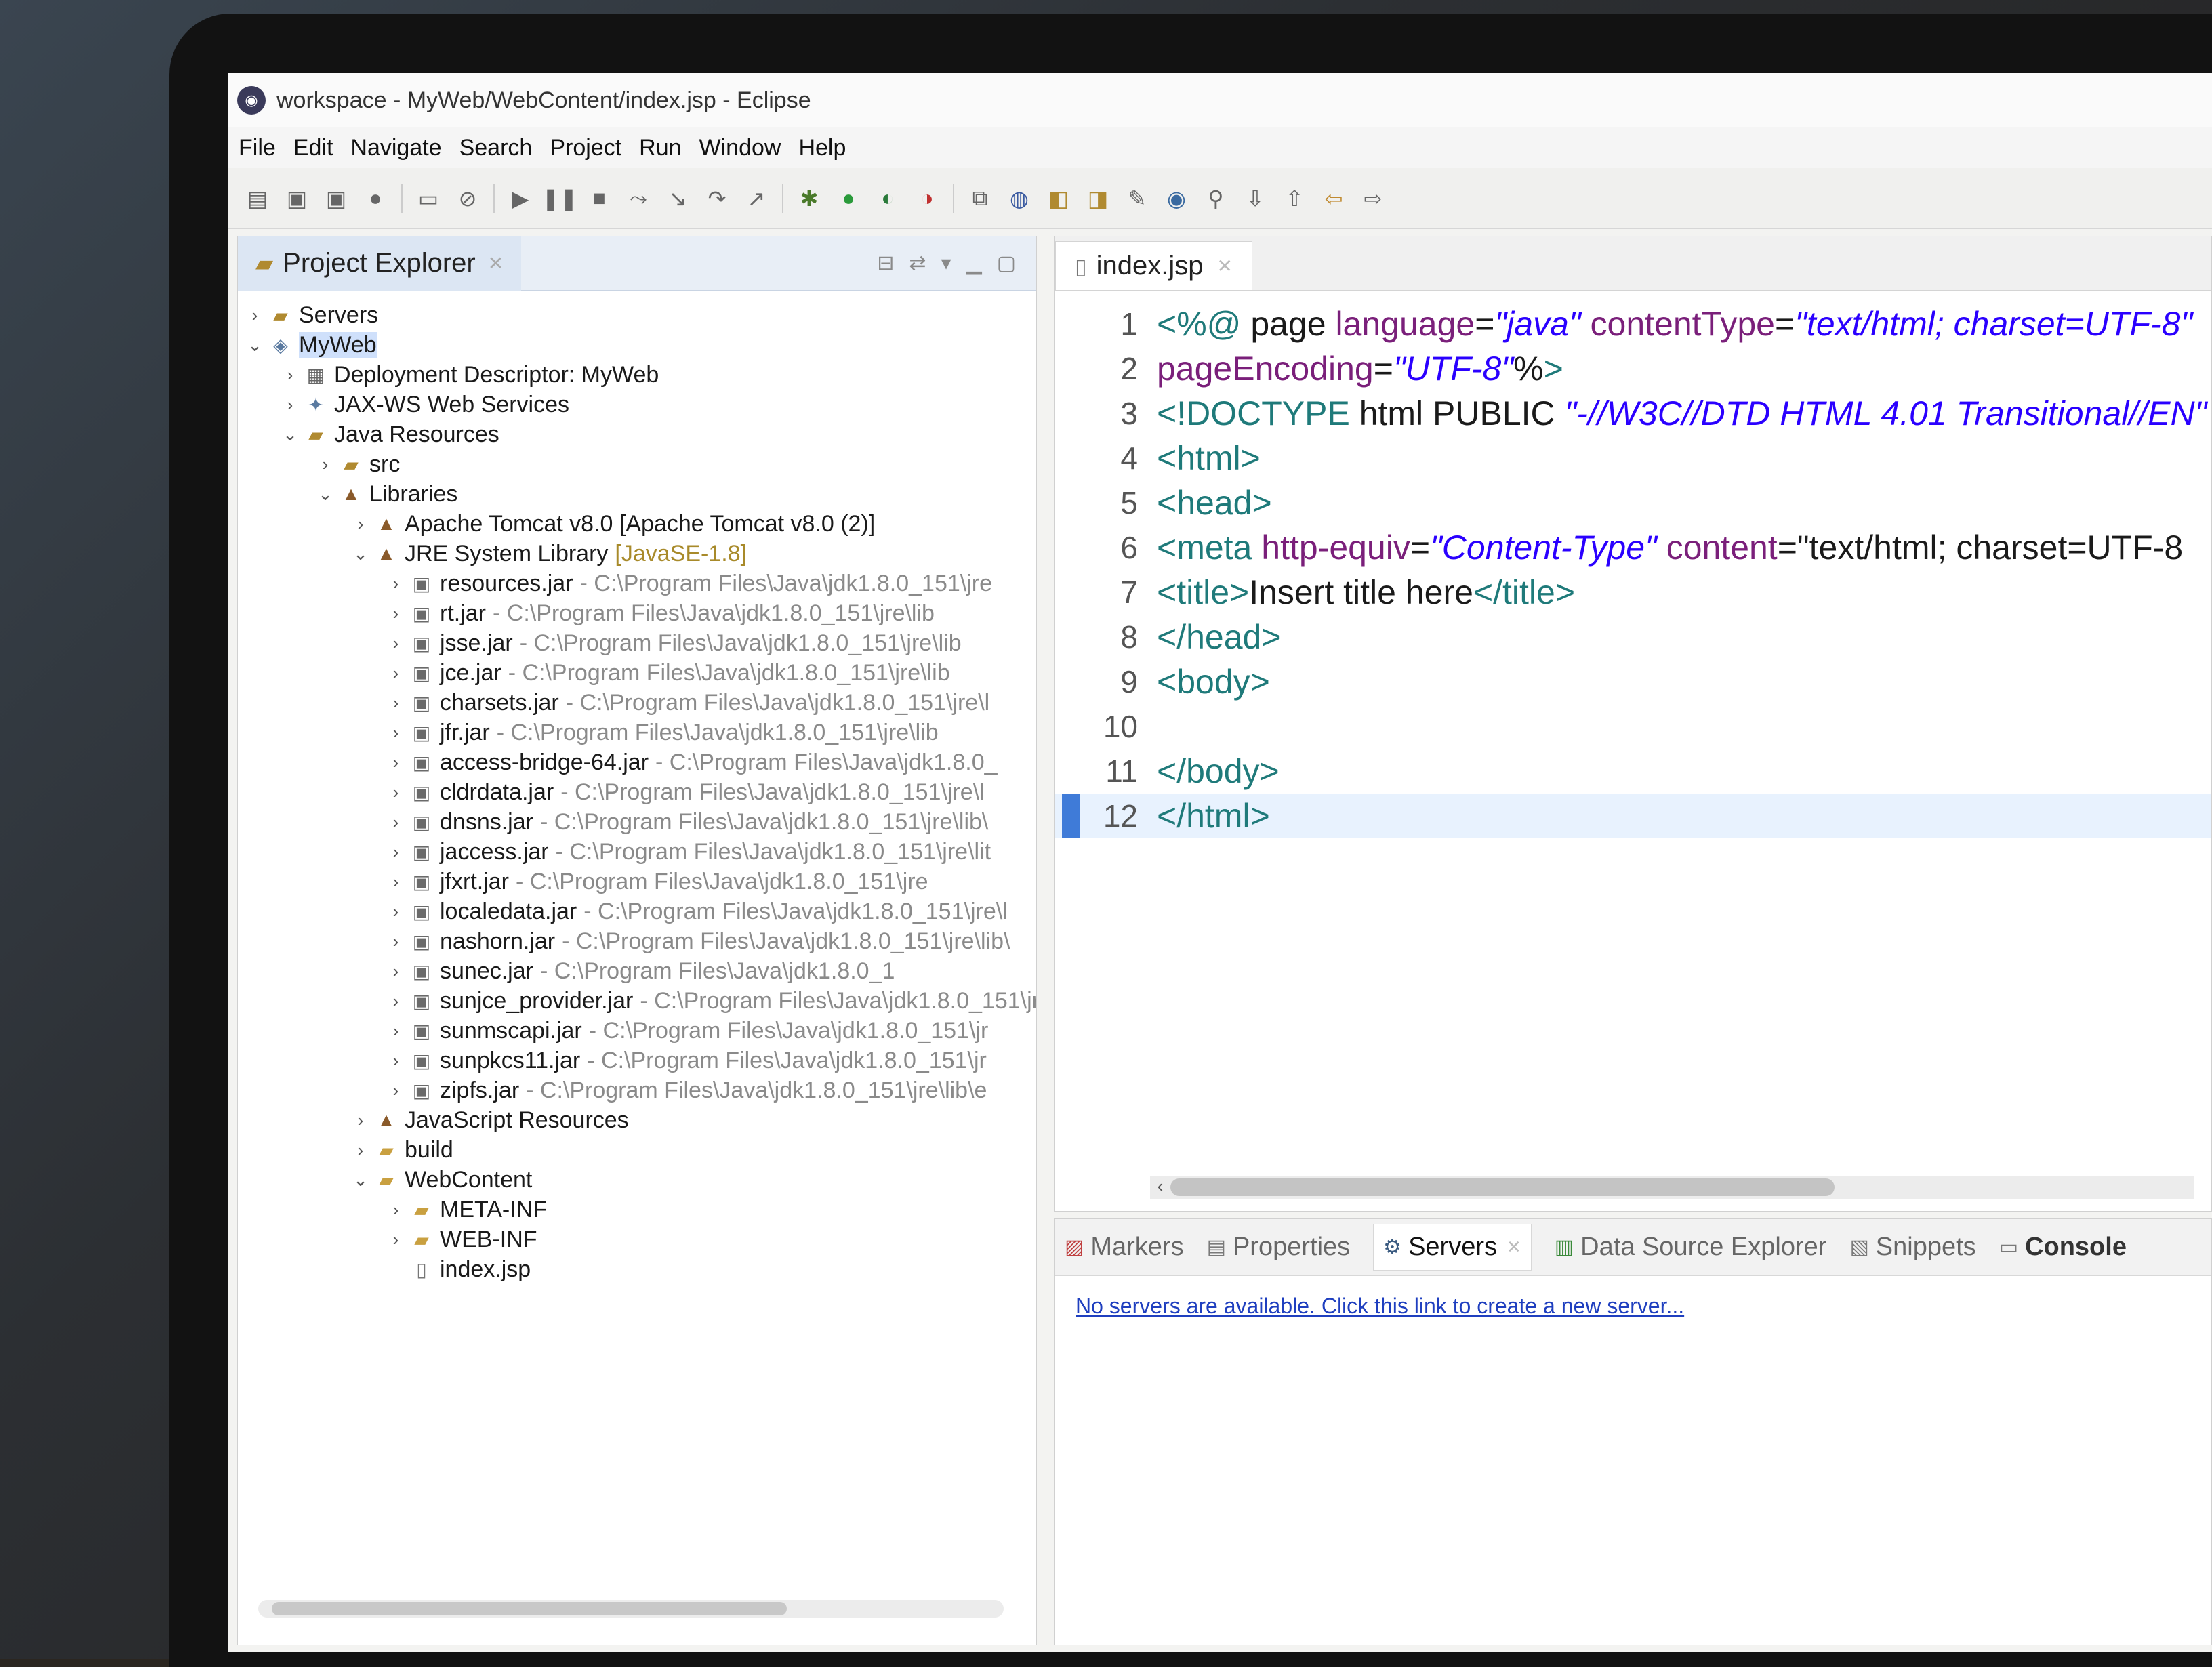  What do you see at coordinates (1006, 263) in the screenshot?
I see `maximize-icon: ▢` at bounding box center [1006, 263].